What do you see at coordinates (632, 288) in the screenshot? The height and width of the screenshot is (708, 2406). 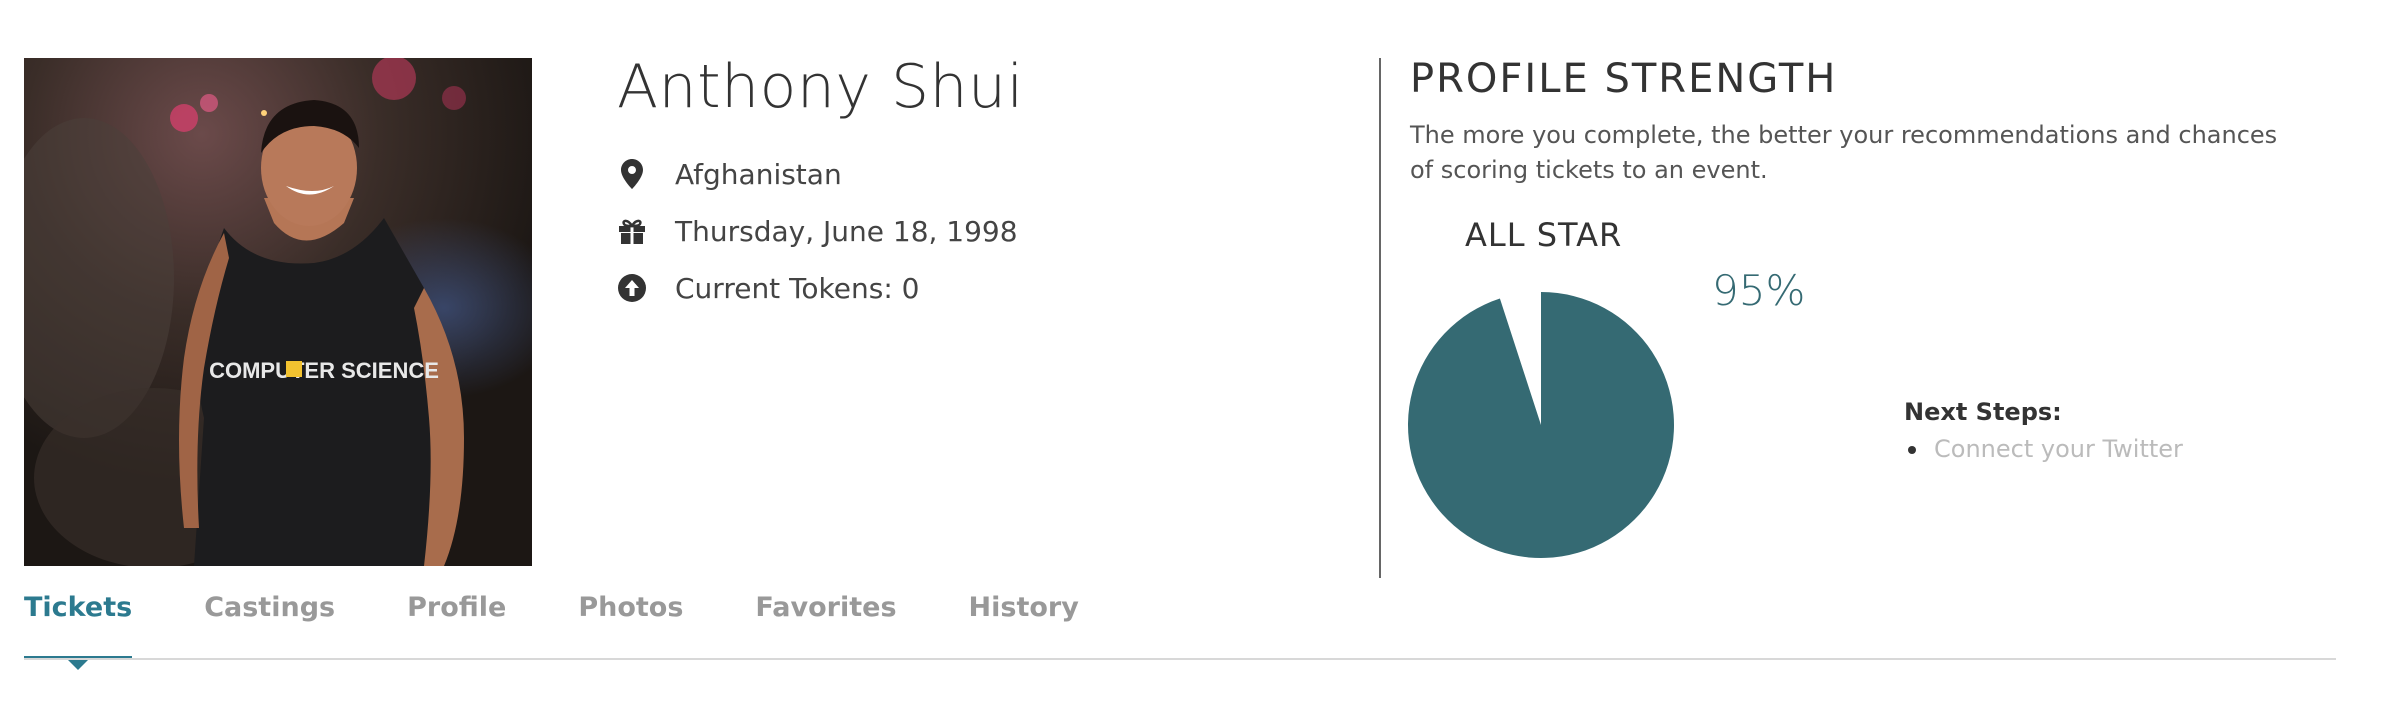 I see `arrow-up-circle-icon` at bounding box center [632, 288].